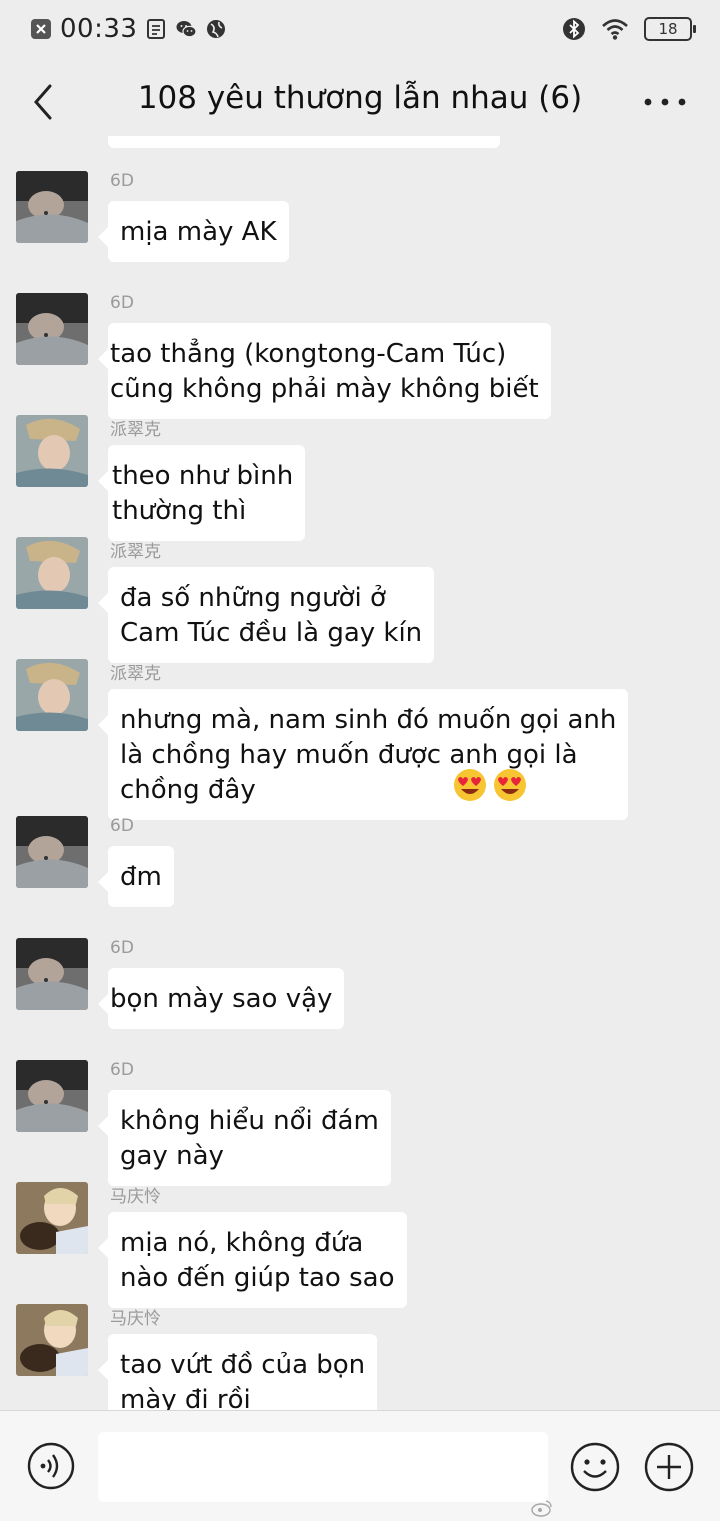  I want to click on status-bar: 00:33 18, so click(360, 29).